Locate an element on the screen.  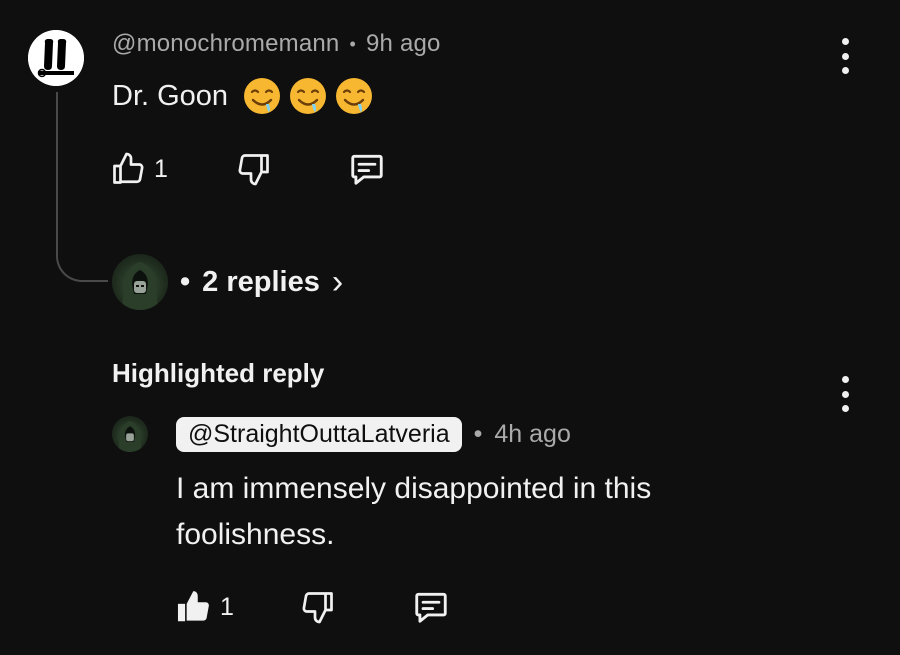
avatar is located at coordinates (56, 58).